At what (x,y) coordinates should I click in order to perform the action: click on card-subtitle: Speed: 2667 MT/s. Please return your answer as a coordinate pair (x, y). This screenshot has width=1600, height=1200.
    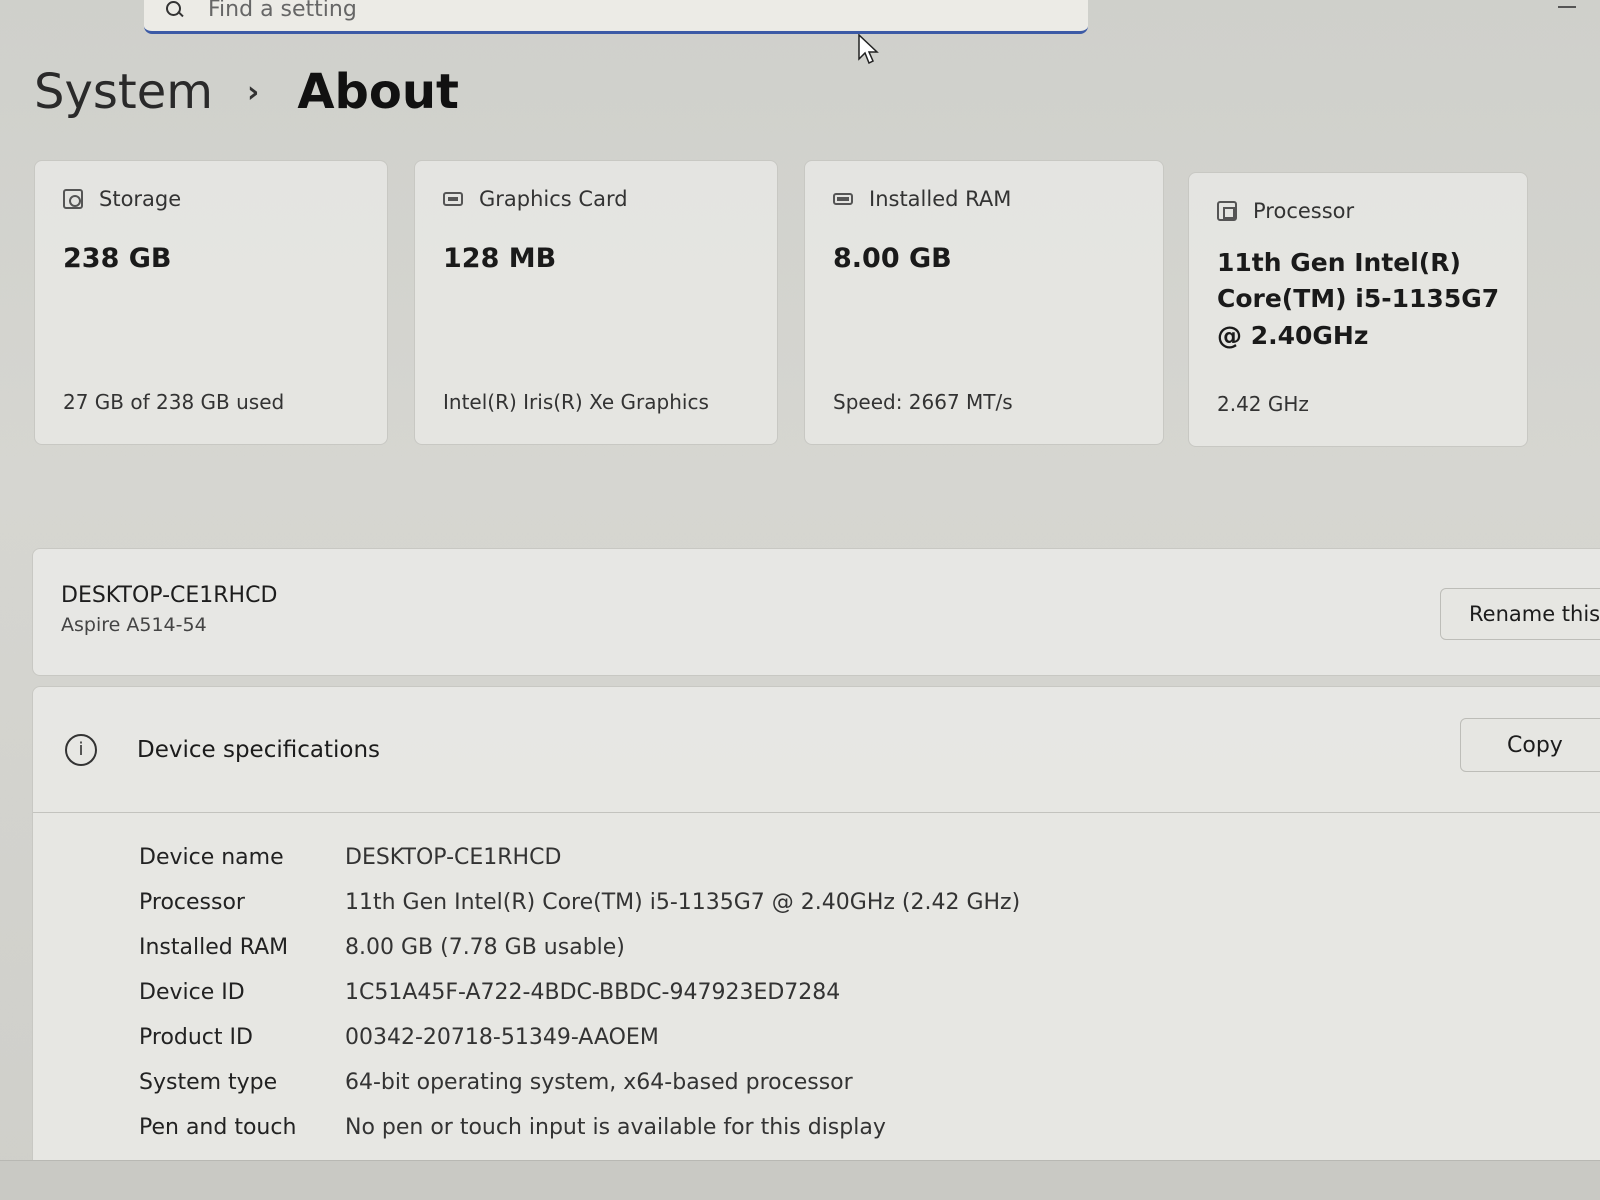
    Looking at the image, I should click on (923, 402).